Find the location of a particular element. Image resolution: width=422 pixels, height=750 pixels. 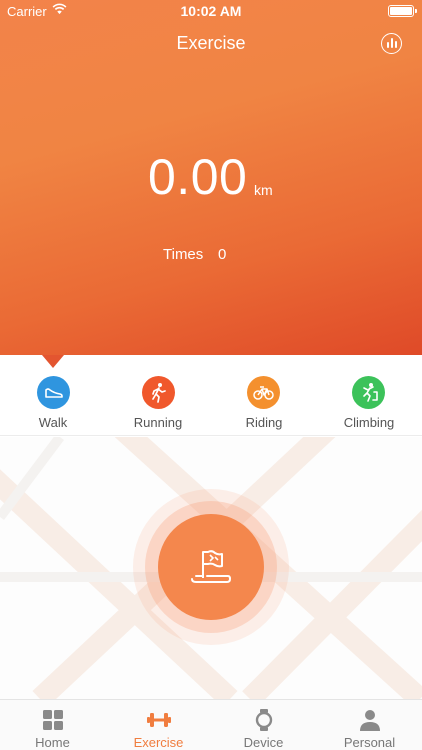

mode-walk: Walk is located at coordinates (53, 402).